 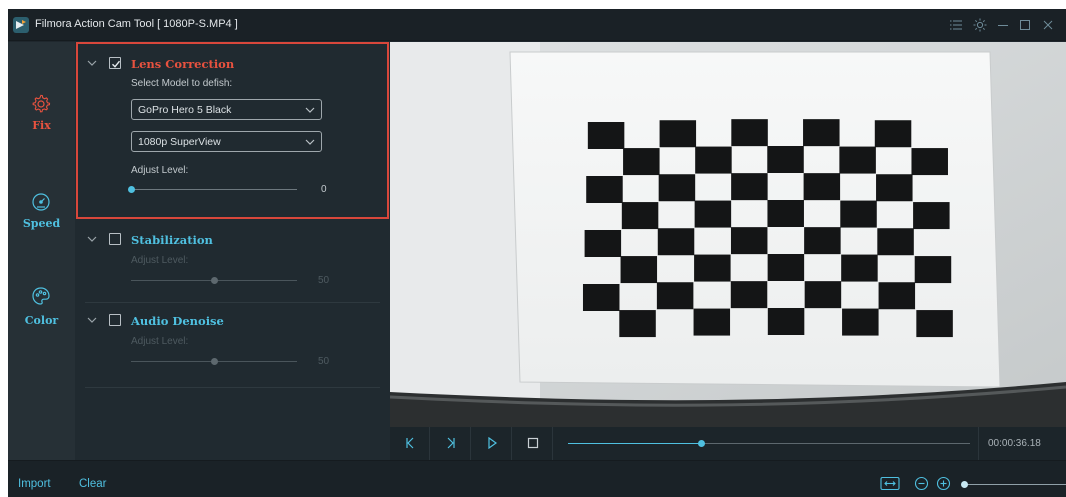 I want to click on resolution-mode-select: 1080p SuperView, so click(x=226, y=141).